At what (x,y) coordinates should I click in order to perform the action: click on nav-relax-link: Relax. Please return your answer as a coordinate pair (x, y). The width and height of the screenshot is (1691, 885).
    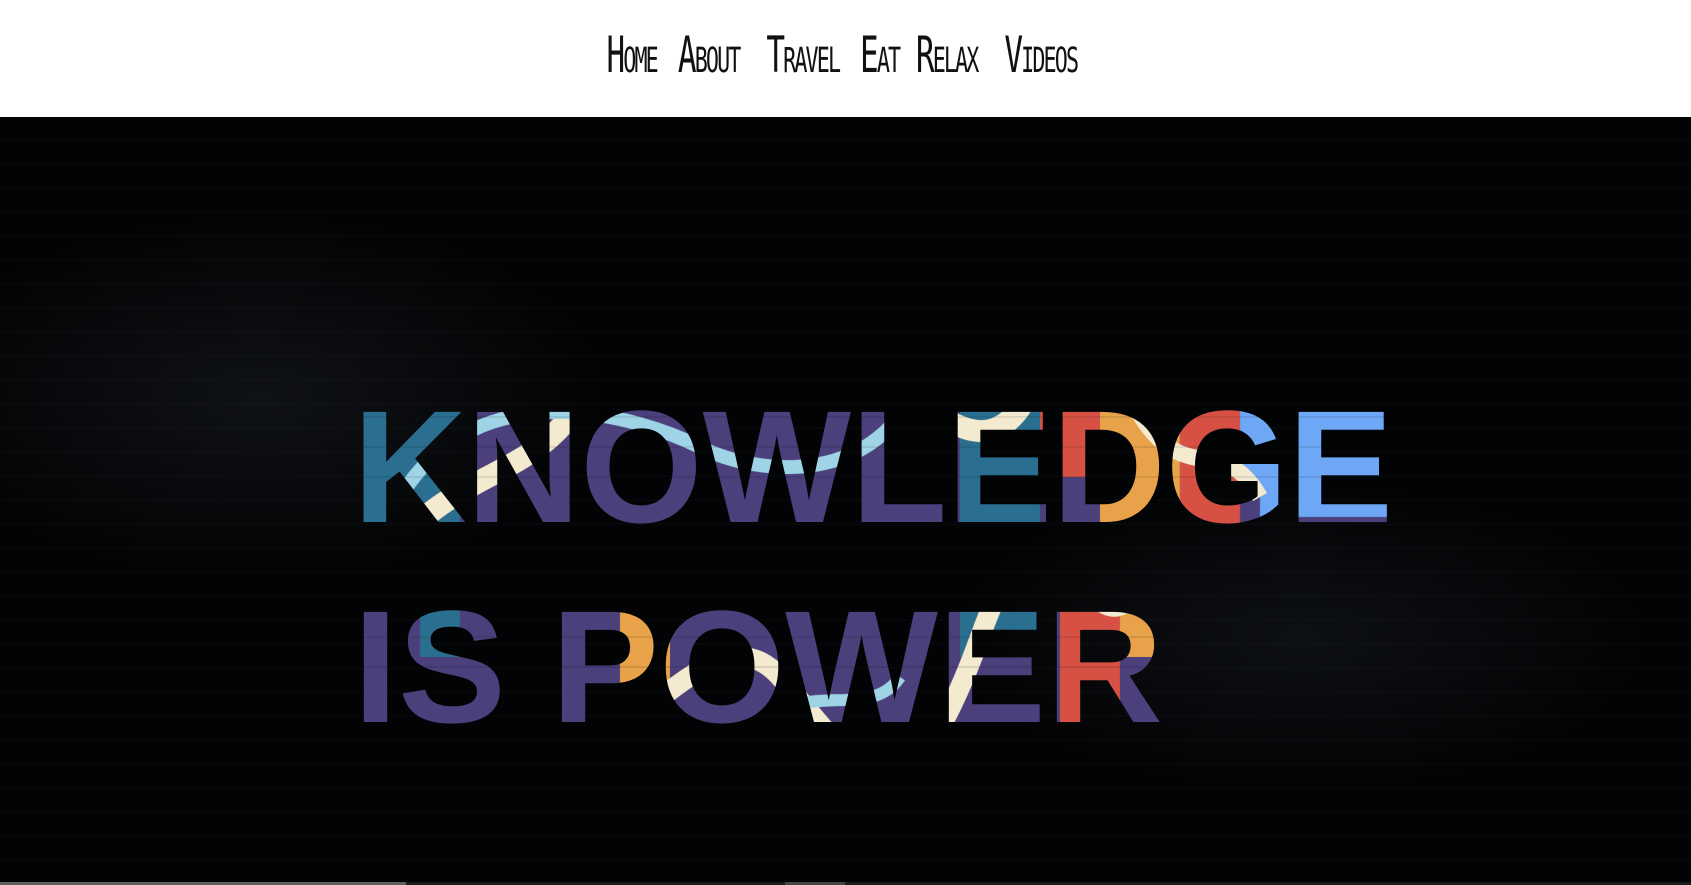
    Looking at the image, I should click on (947, 55).